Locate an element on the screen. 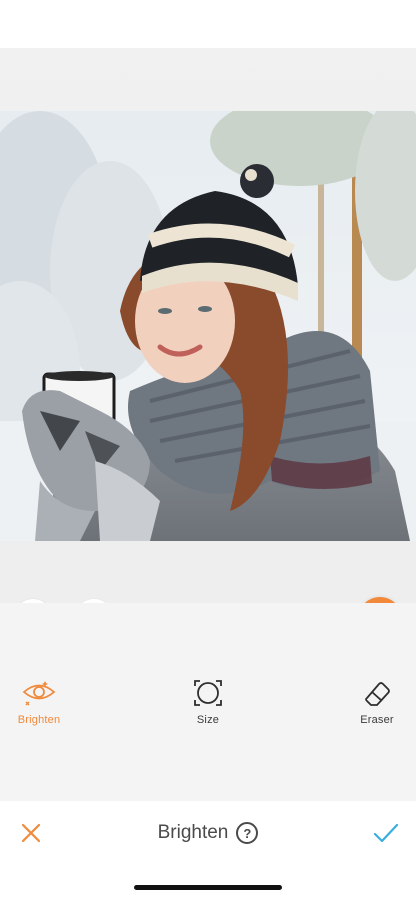 Image resolution: width=416 pixels, height=900 pixels. eraser-icon is located at coordinates (377, 694).